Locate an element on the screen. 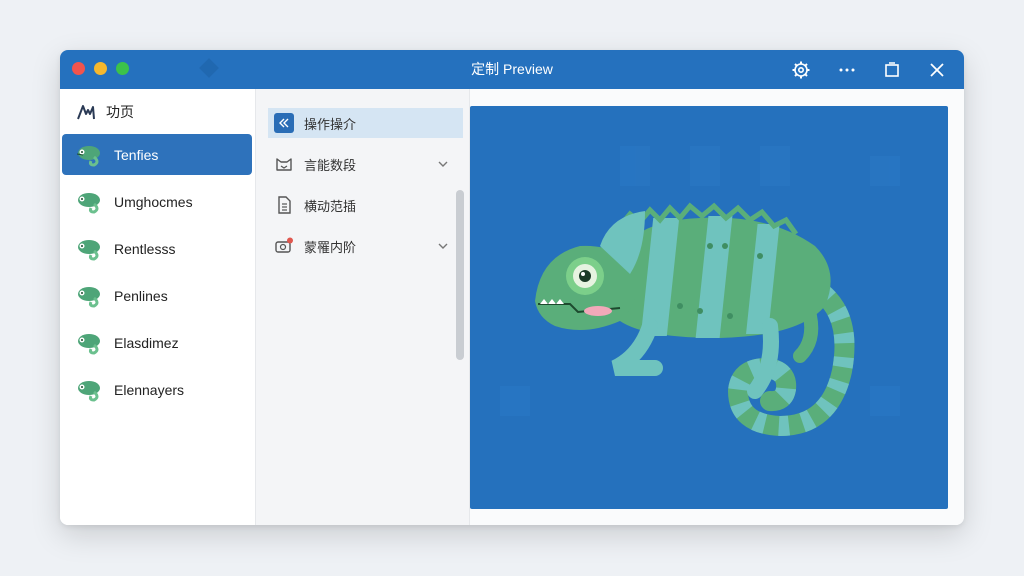 The width and height of the screenshot is (1024, 576). ellipsis-icon is located at coordinates (847, 70).